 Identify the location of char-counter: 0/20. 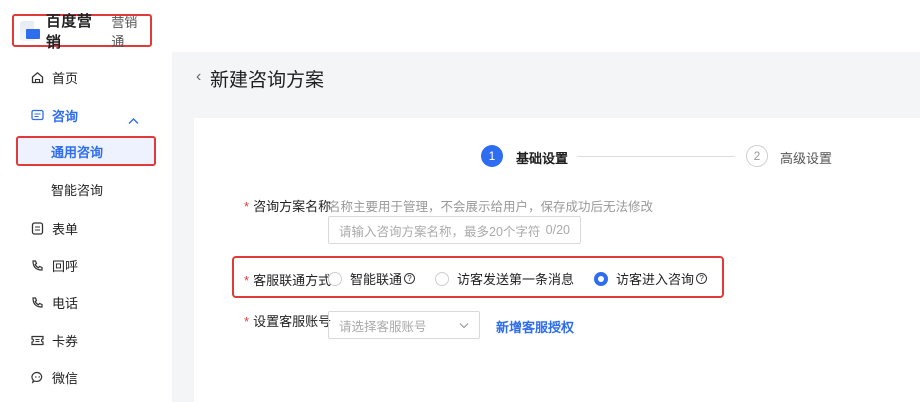
(557, 230).